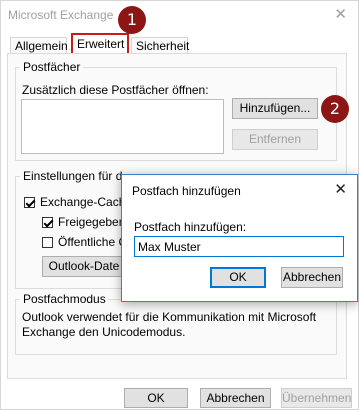 The width and height of the screenshot is (359, 410). What do you see at coordinates (312, 277) in the screenshot?
I see `dialog-cancel-button: Abbrechen` at bounding box center [312, 277].